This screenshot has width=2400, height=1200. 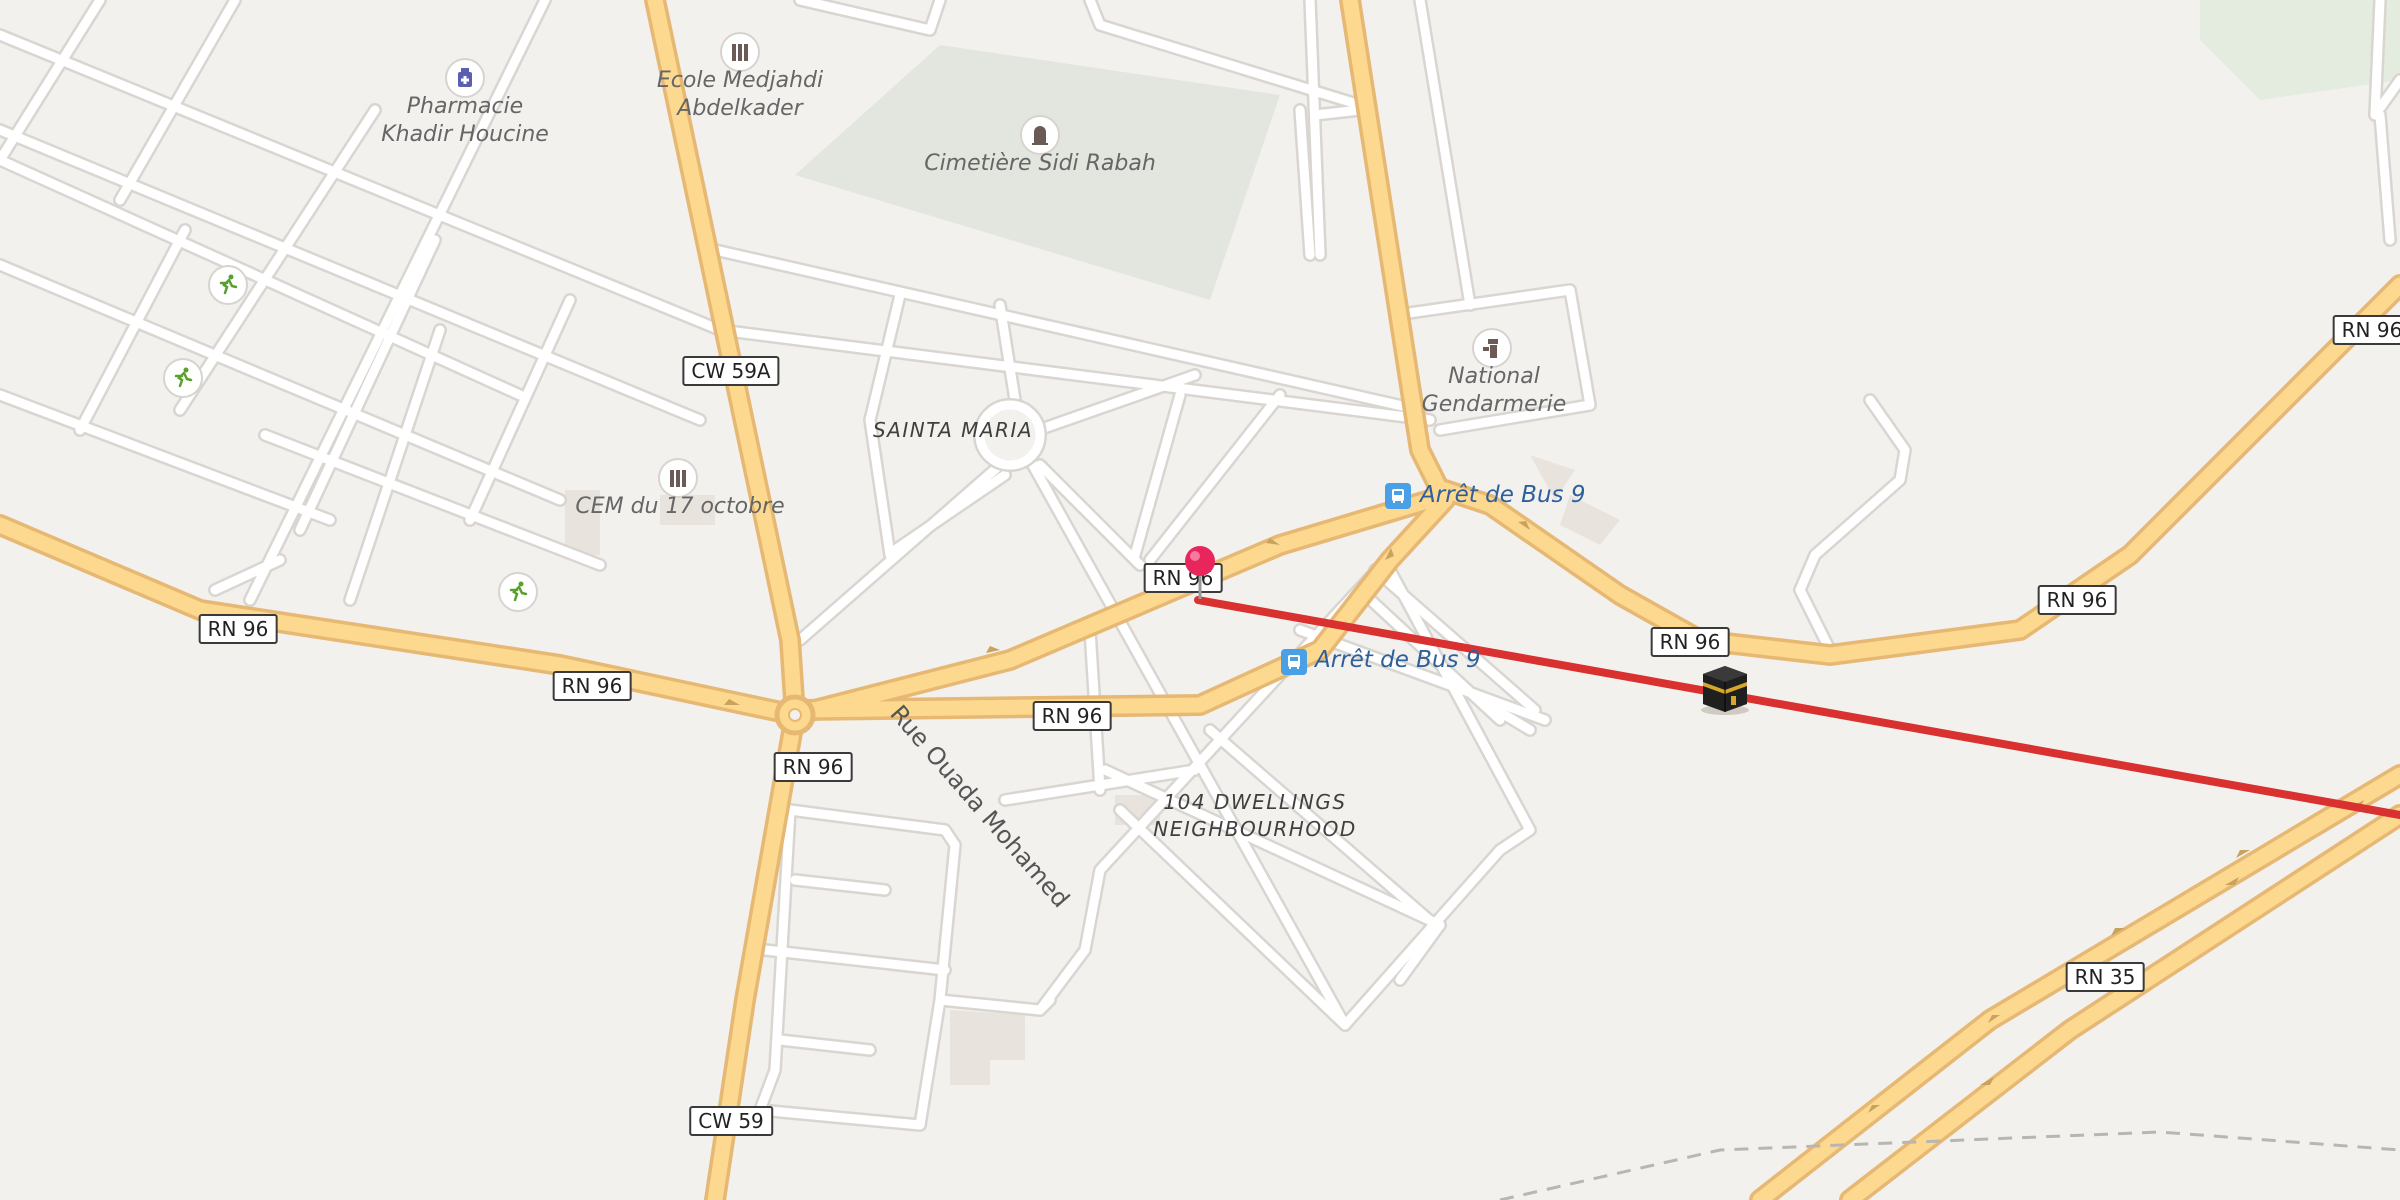 What do you see at coordinates (1255, 815) in the screenshot?
I see `place-label-dwellings: 104 DWELLINGS NEIGHBOURHOOD` at bounding box center [1255, 815].